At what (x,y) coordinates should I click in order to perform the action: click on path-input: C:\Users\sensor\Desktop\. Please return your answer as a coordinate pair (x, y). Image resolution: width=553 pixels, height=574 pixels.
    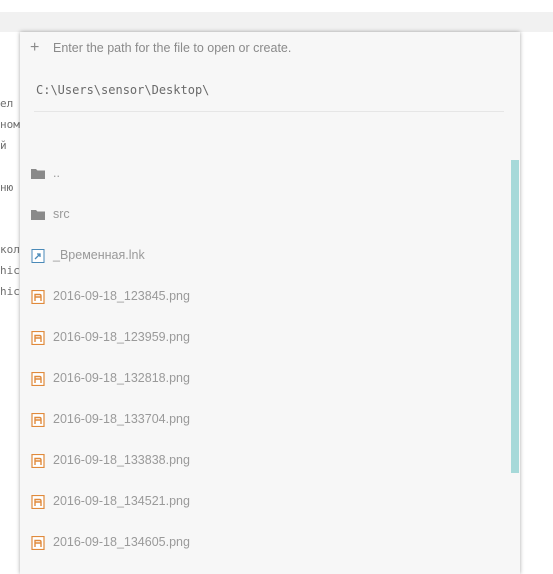
    Looking at the image, I should click on (269, 96).